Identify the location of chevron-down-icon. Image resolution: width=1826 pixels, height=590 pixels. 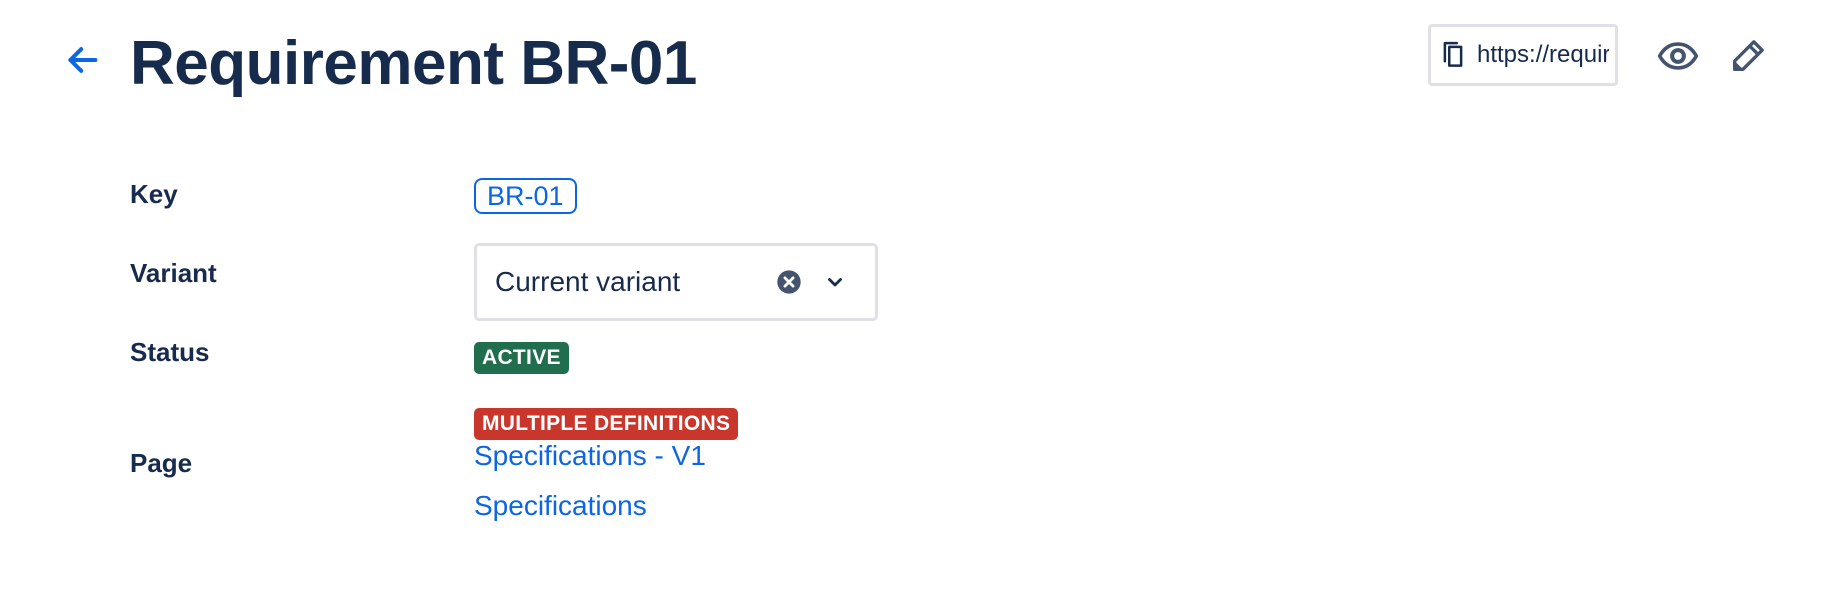
(835, 282).